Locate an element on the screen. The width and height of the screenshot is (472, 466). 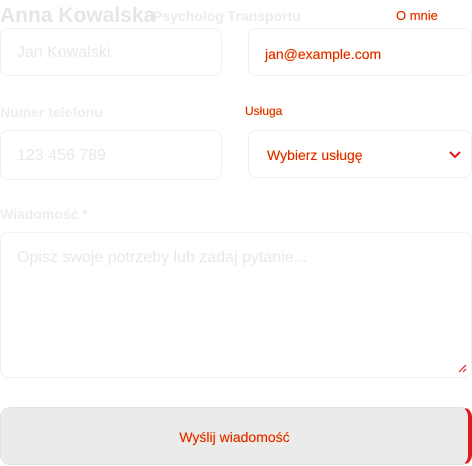
submit-button: Wyślij wiadomość is located at coordinates (236, 436).